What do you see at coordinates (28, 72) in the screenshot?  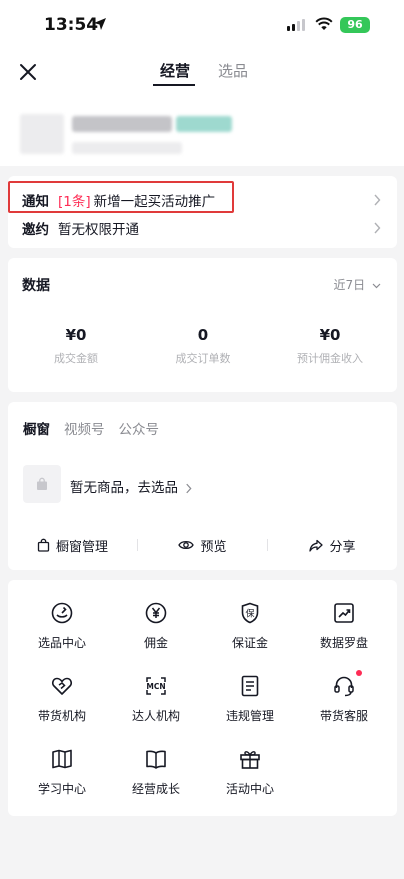 I see `close-icon` at bounding box center [28, 72].